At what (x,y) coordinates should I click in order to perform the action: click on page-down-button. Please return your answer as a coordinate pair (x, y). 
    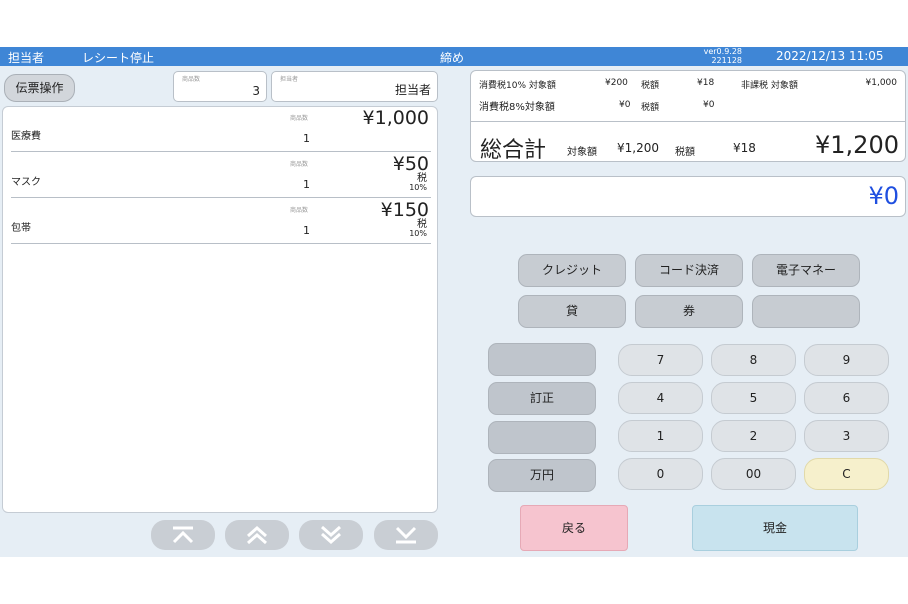
    Looking at the image, I should click on (331, 535).